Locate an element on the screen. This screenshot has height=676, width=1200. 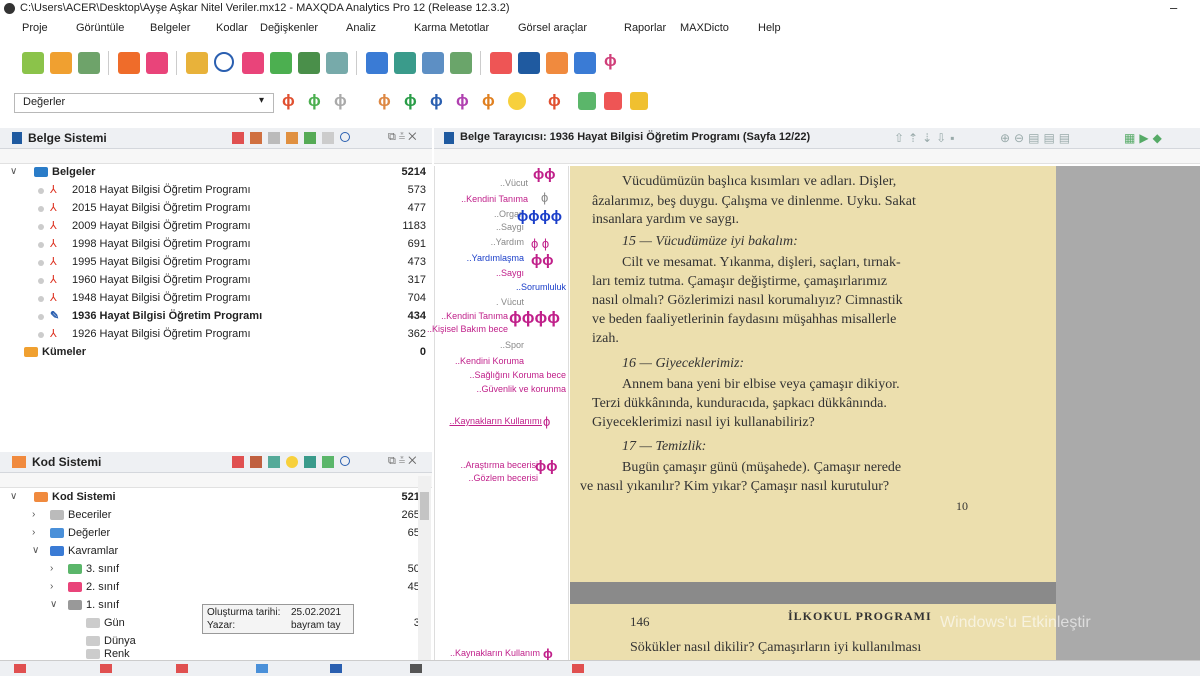
code-row: › Değerler 656 is located at coordinates (216, 534).